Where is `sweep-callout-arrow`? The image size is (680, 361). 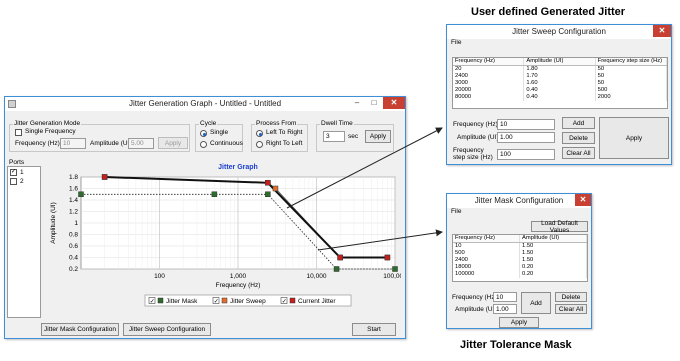
sweep-callout-arrow is located at coordinates (364, 168).